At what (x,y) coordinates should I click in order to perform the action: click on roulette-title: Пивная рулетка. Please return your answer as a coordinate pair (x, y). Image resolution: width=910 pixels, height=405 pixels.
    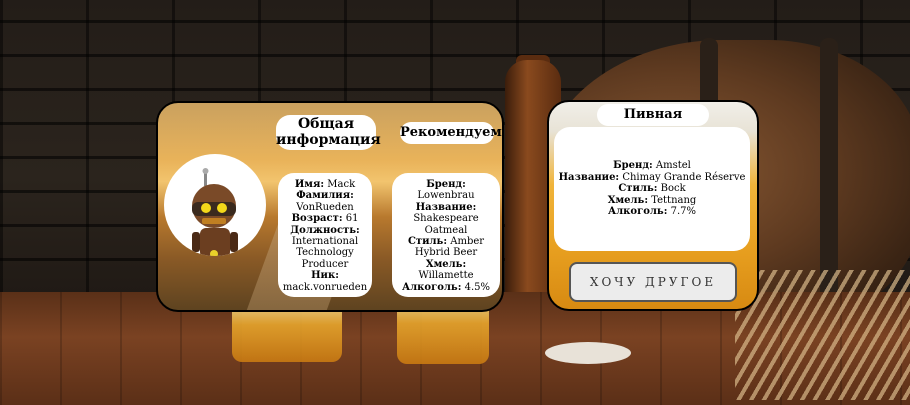
    Looking at the image, I should click on (653, 124).